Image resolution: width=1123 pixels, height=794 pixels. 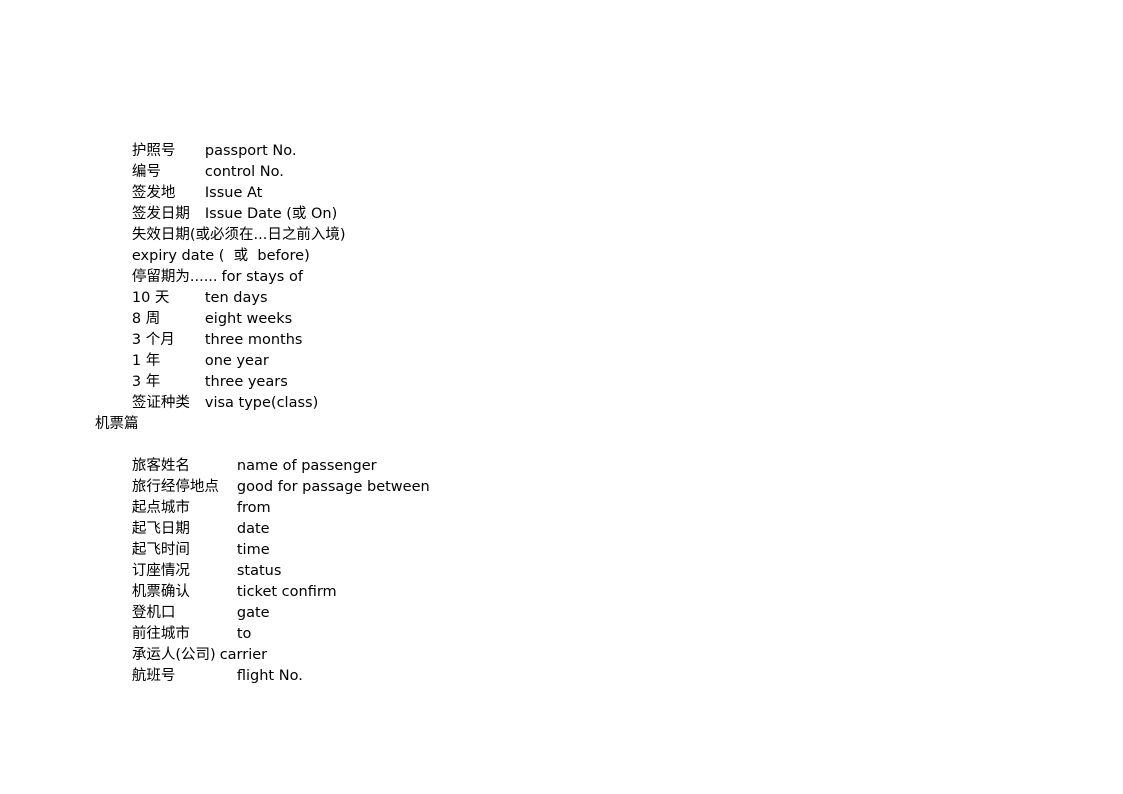 I want to click on term-english: date, so click(x=253, y=529).